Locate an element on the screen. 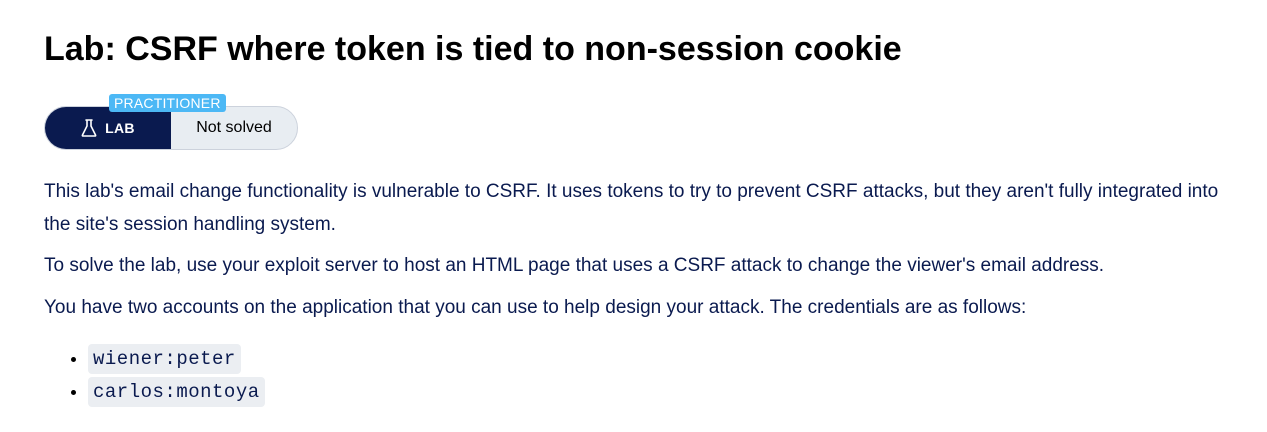  list-item: carlos:montoya is located at coordinates (176, 391).